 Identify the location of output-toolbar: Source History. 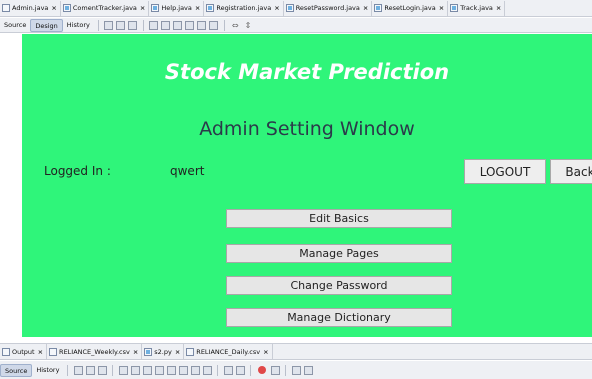
(296, 370).